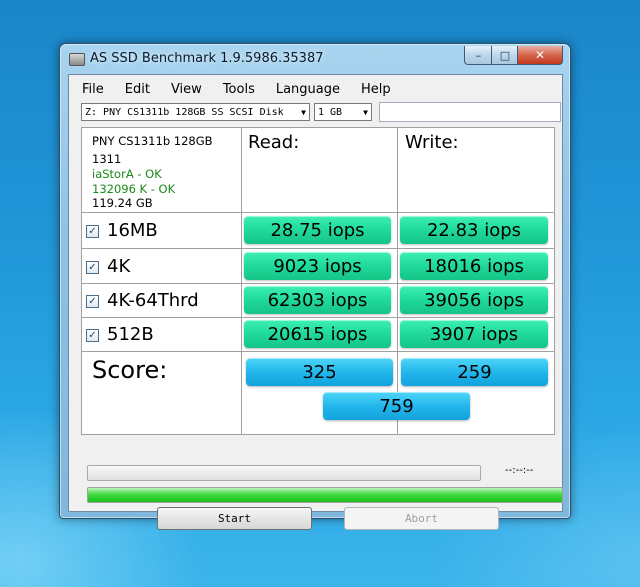 The width and height of the screenshot is (640, 587). Describe the element at coordinates (122, 203) in the screenshot. I see `drive-capacity: 119.24 GB` at that location.